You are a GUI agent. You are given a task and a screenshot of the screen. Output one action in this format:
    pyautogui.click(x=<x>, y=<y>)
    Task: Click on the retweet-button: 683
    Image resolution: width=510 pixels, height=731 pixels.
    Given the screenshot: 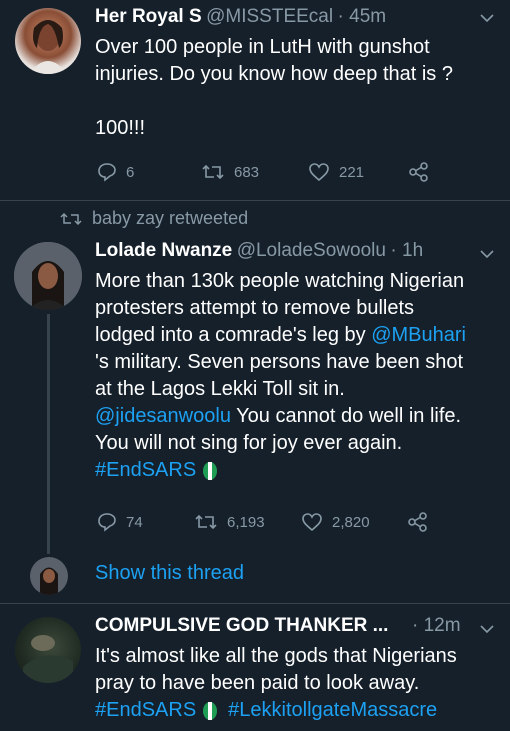 What is the action you would take?
    pyautogui.click(x=254, y=172)
    